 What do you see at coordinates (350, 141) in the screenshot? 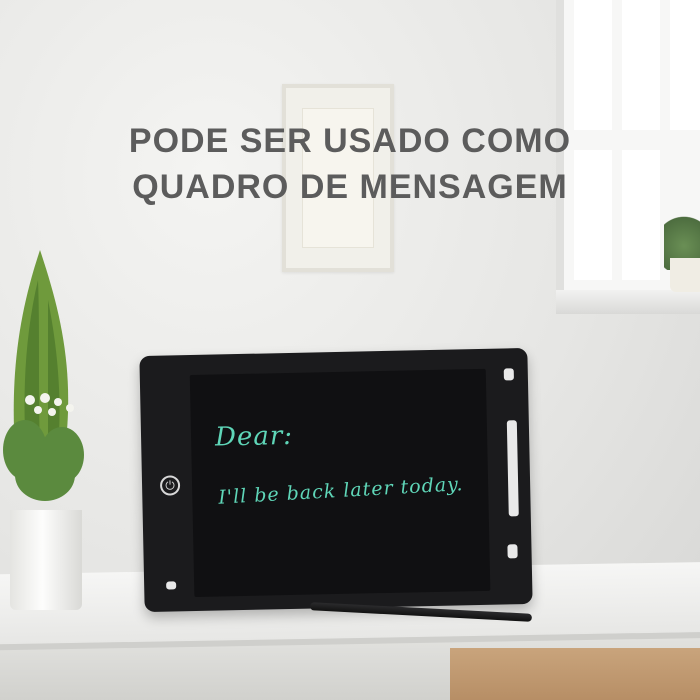
I see `headline-line-1: PODE SER USADO COMO` at bounding box center [350, 141].